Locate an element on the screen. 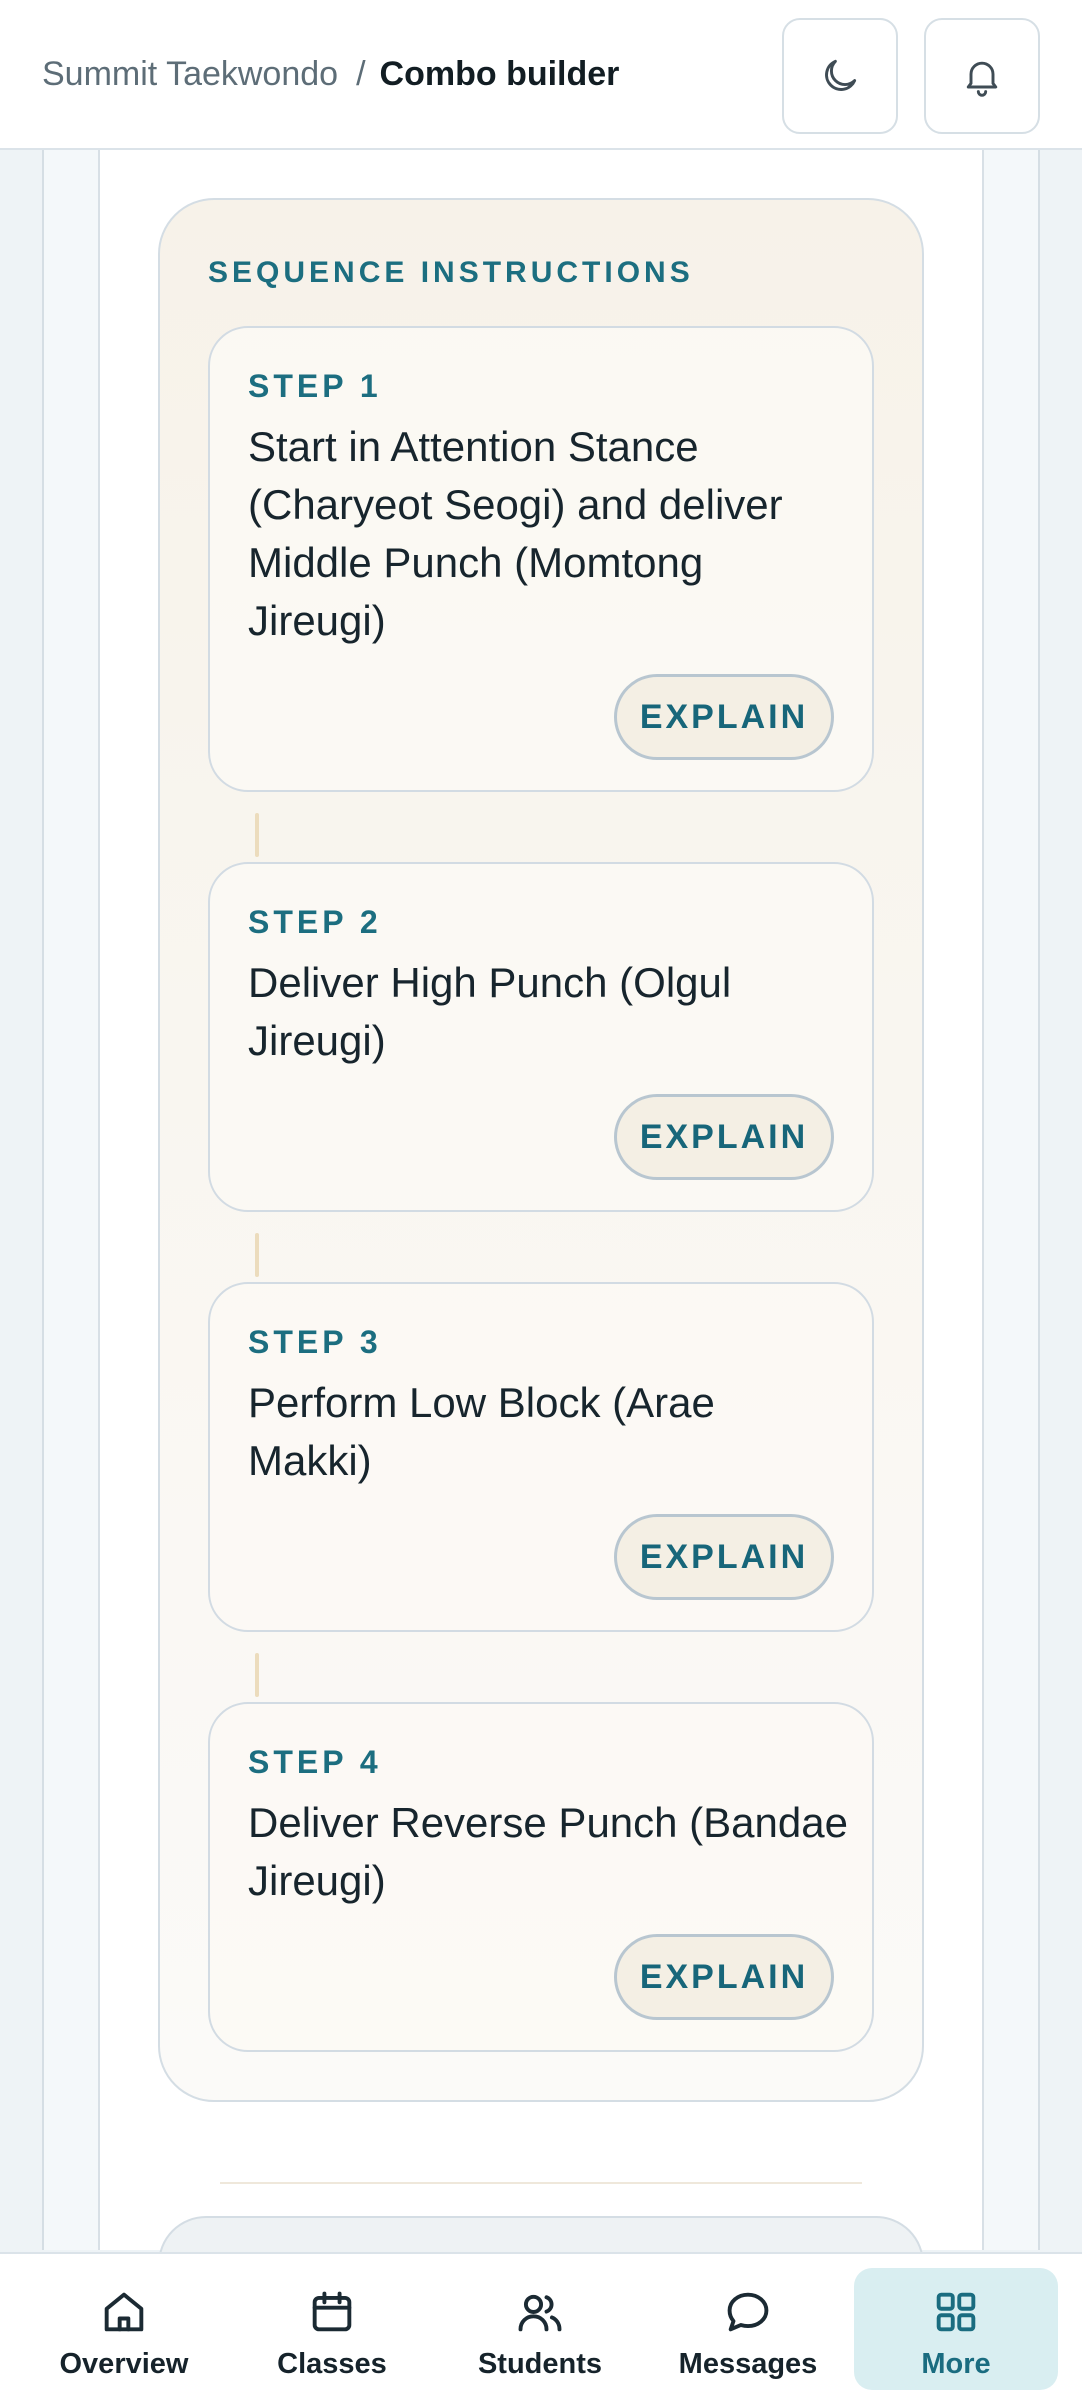  nav-item-students: Students is located at coordinates (540, 2329).